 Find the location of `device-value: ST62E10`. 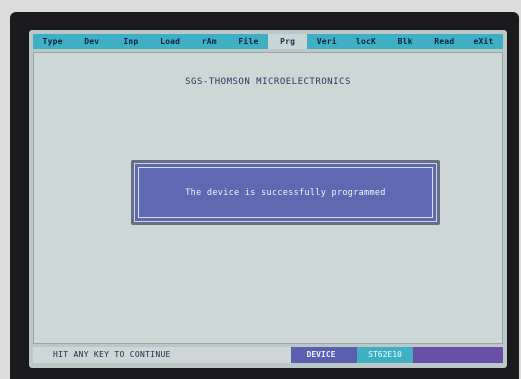

device-value: ST62E10 is located at coordinates (385, 355).